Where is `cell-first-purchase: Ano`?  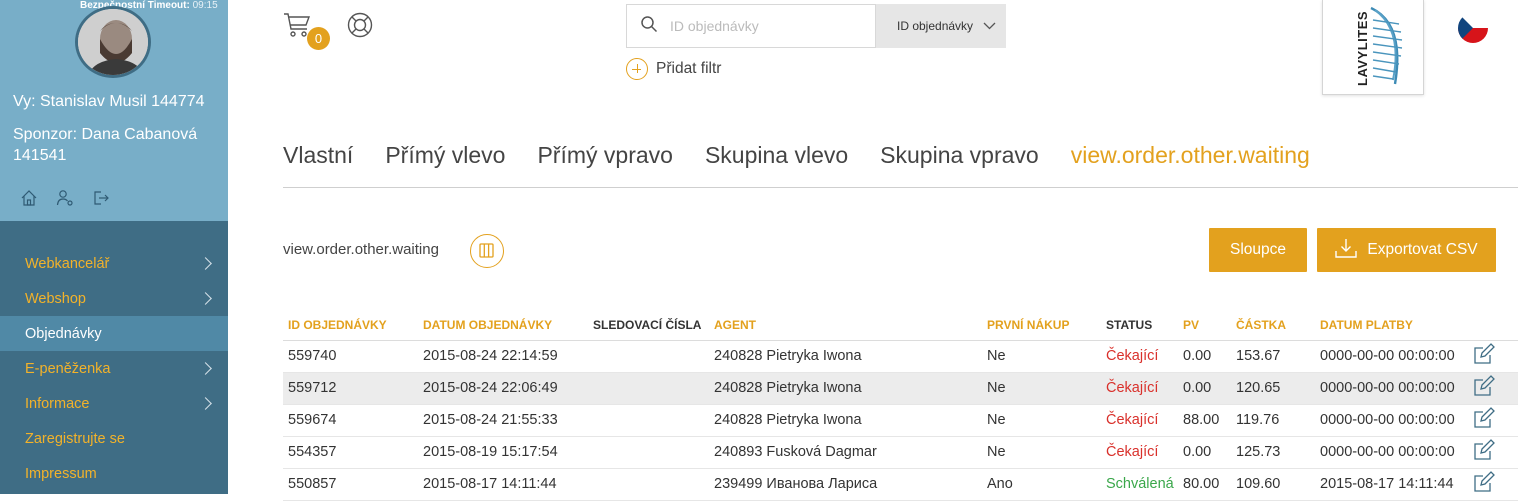 cell-first-purchase: Ano is located at coordinates (1041, 484).